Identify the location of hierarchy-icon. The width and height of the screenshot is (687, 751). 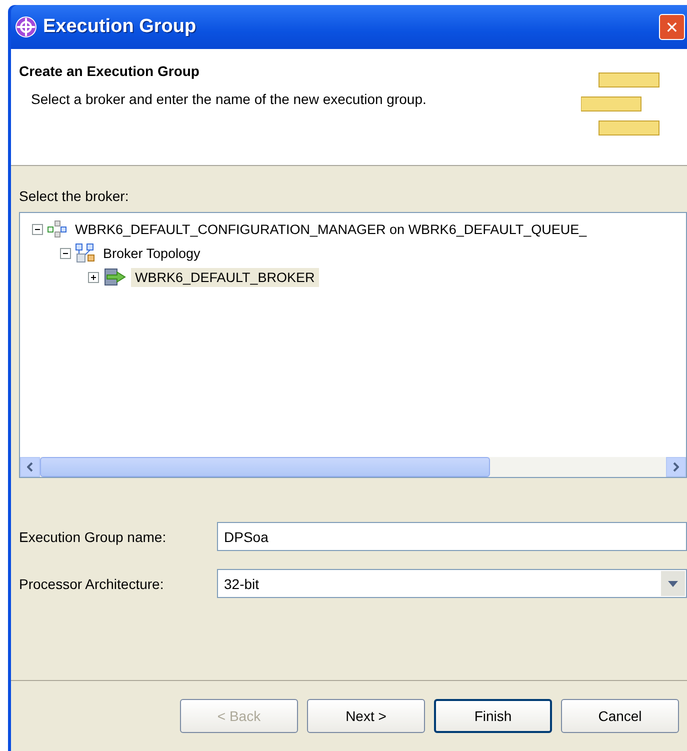
(85, 253).